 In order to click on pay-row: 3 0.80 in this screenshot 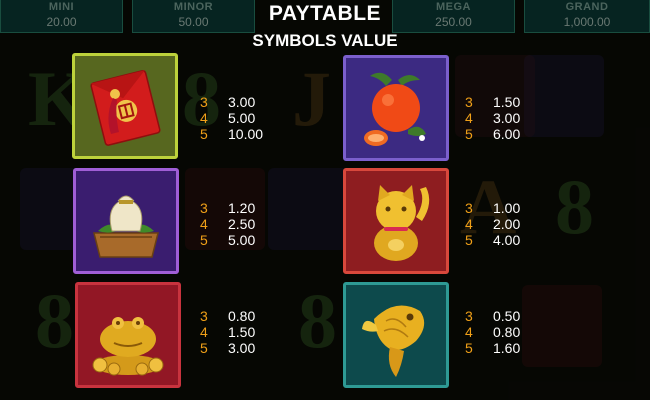, I will do `click(227, 316)`.